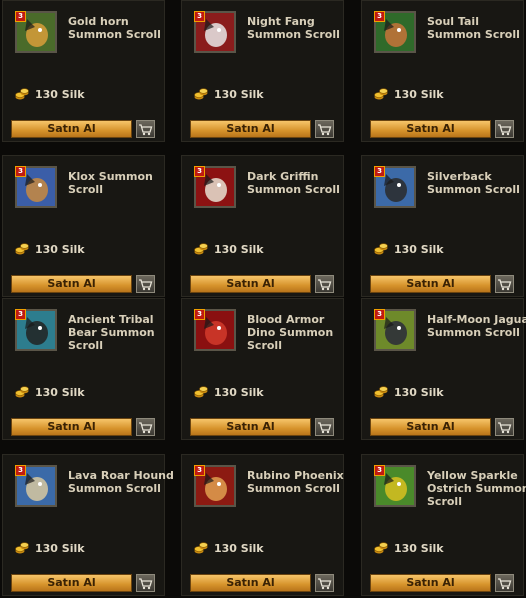  Describe the element at coordinates (473, 28) in the screenshot. I see `item-name: Soul Tail Summon Scroll` at that location.